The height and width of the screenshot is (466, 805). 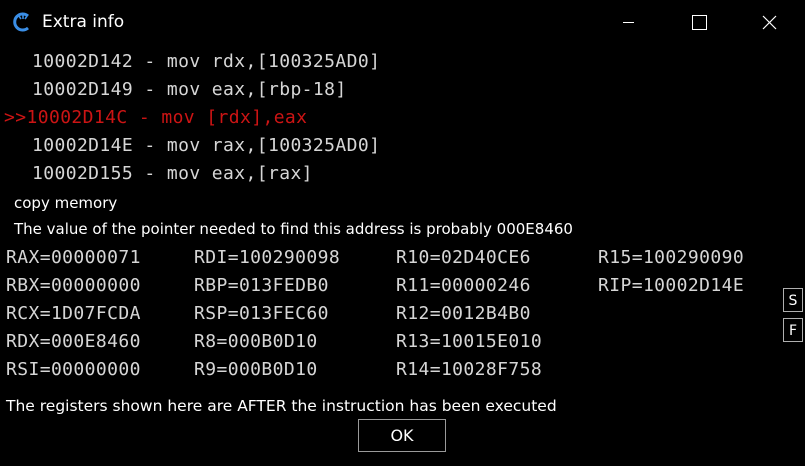 I want to click on register-value: RBP=013FEDB0, so click(x=261, y=285).